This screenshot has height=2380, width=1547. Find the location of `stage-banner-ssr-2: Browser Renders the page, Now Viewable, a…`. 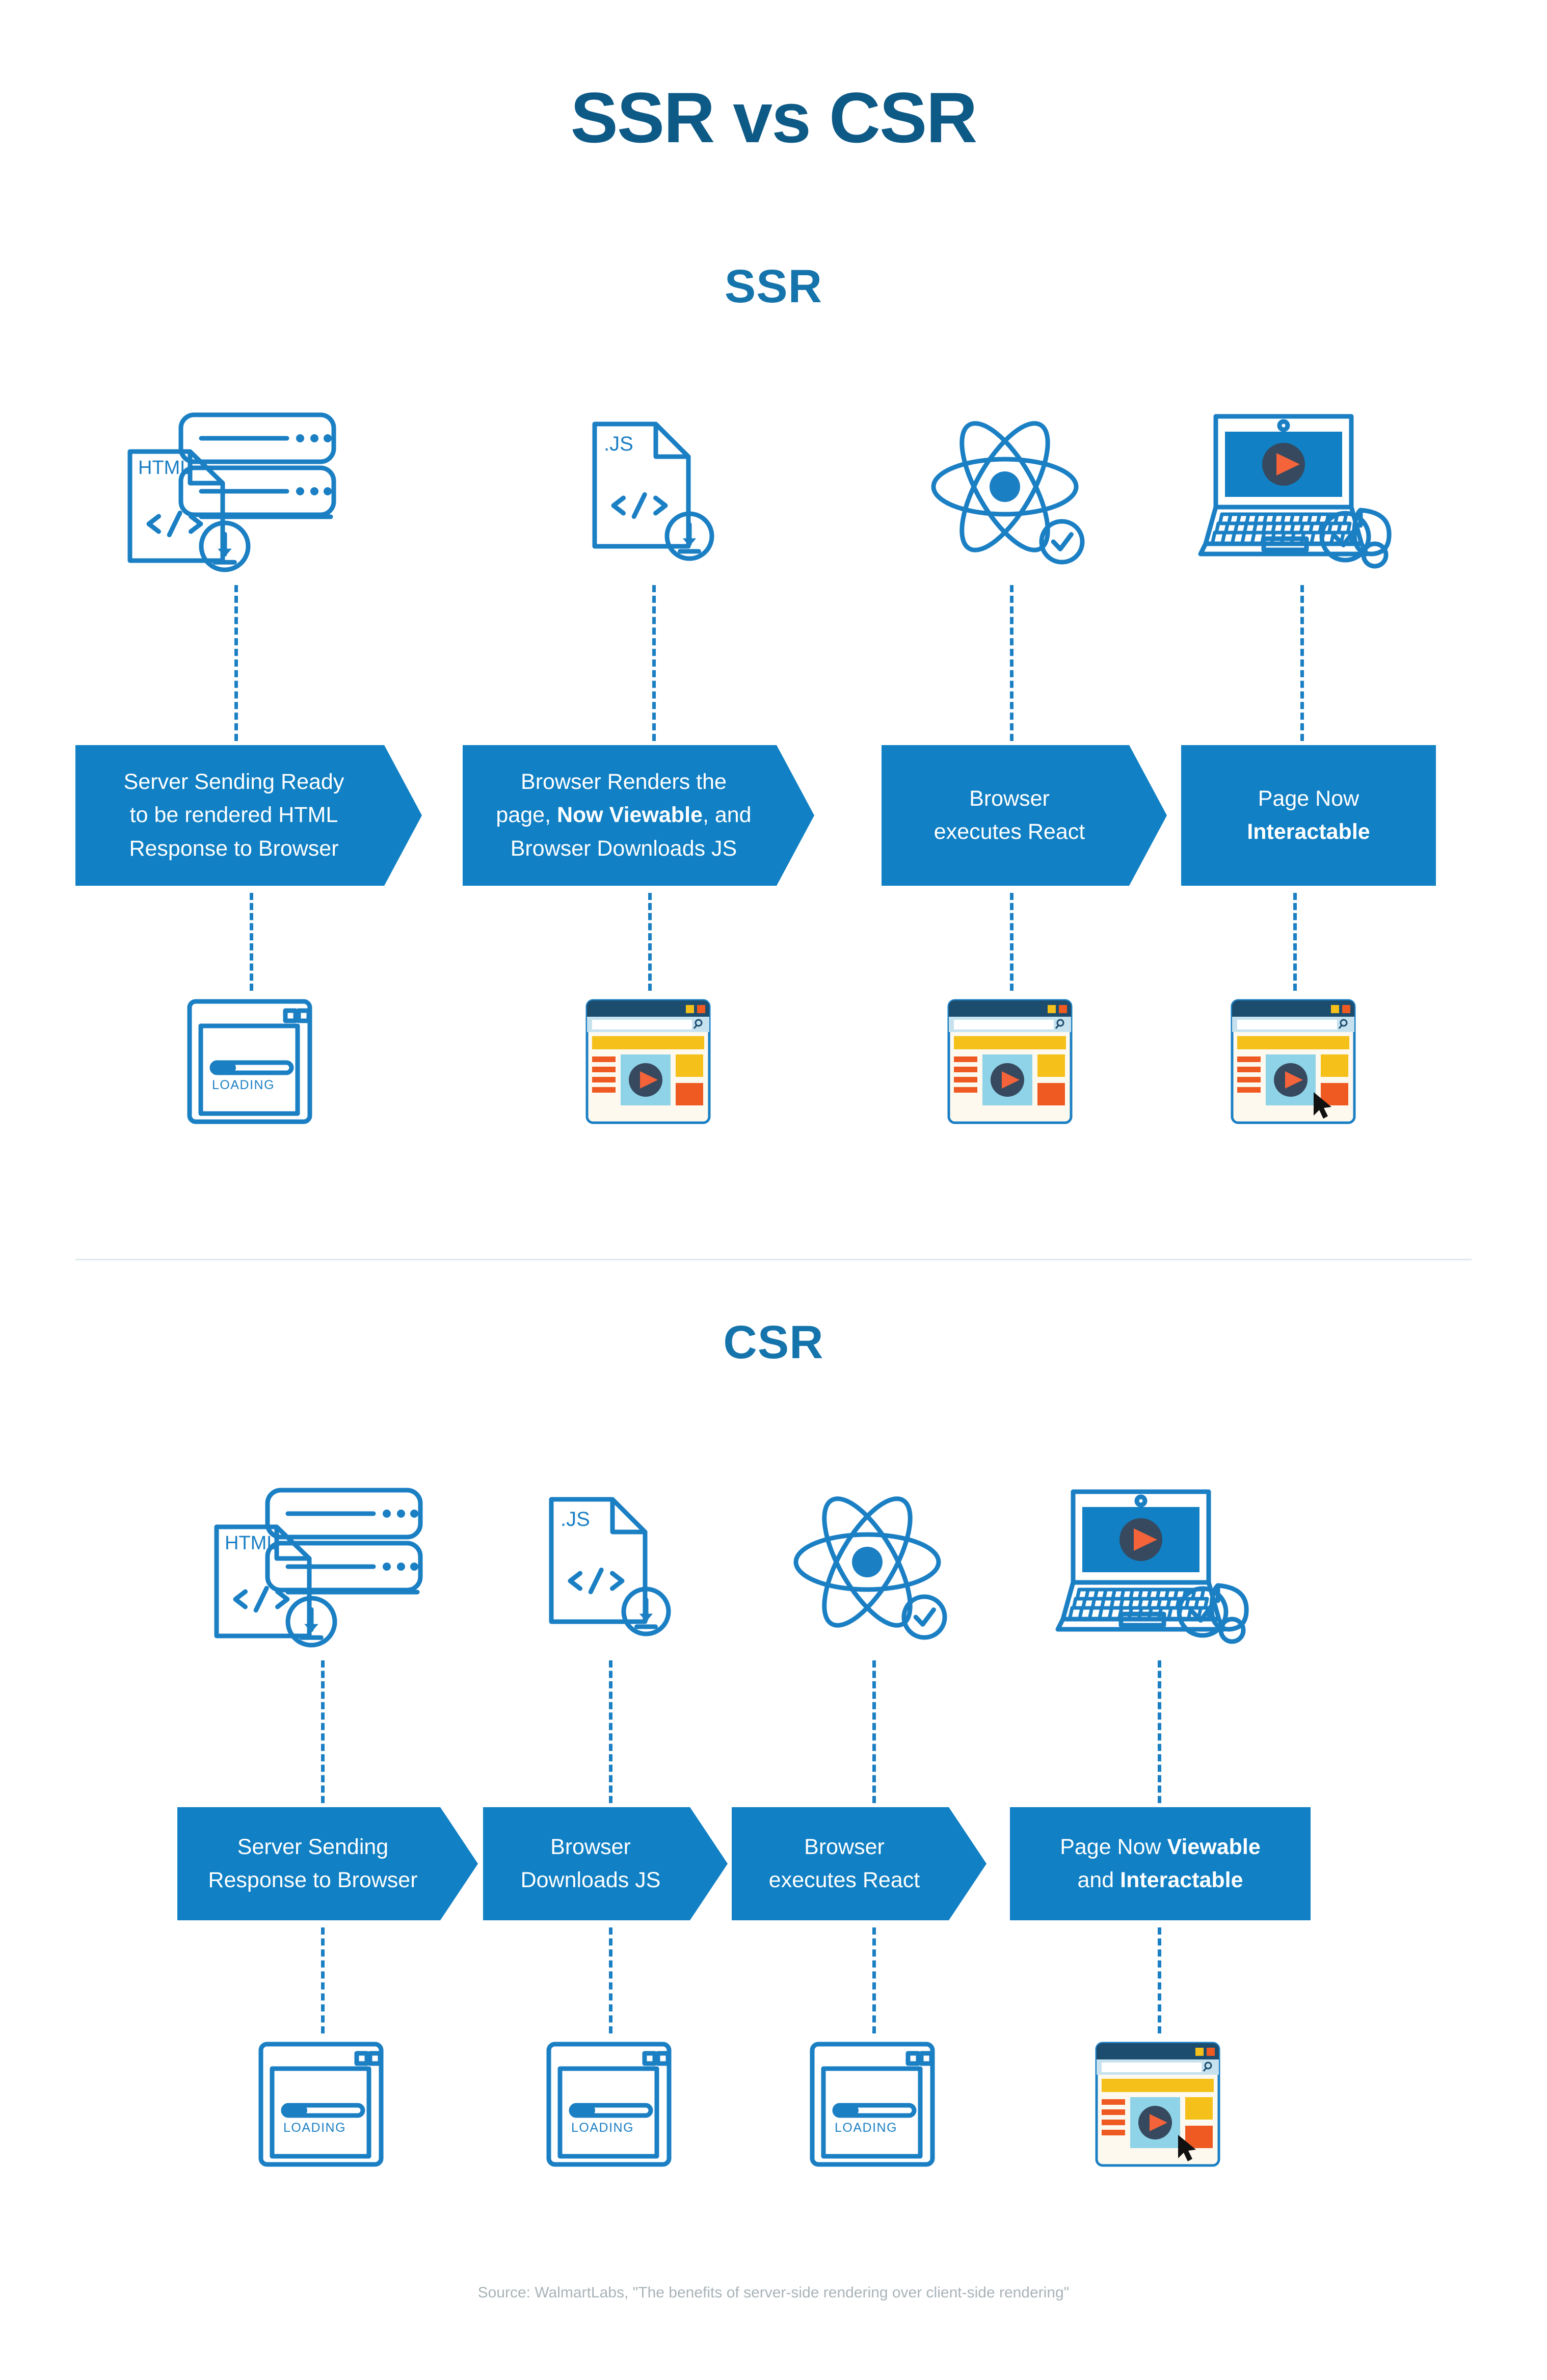

stage-banner-ssr-2: Browser Renders the page, Now Viewable, a… is located at coordinates (638, 815).